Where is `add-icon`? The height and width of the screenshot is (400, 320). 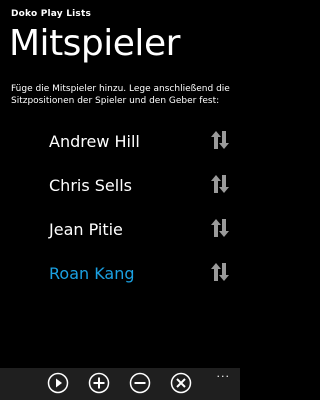 add-icon is located at coordinates (99, 383).